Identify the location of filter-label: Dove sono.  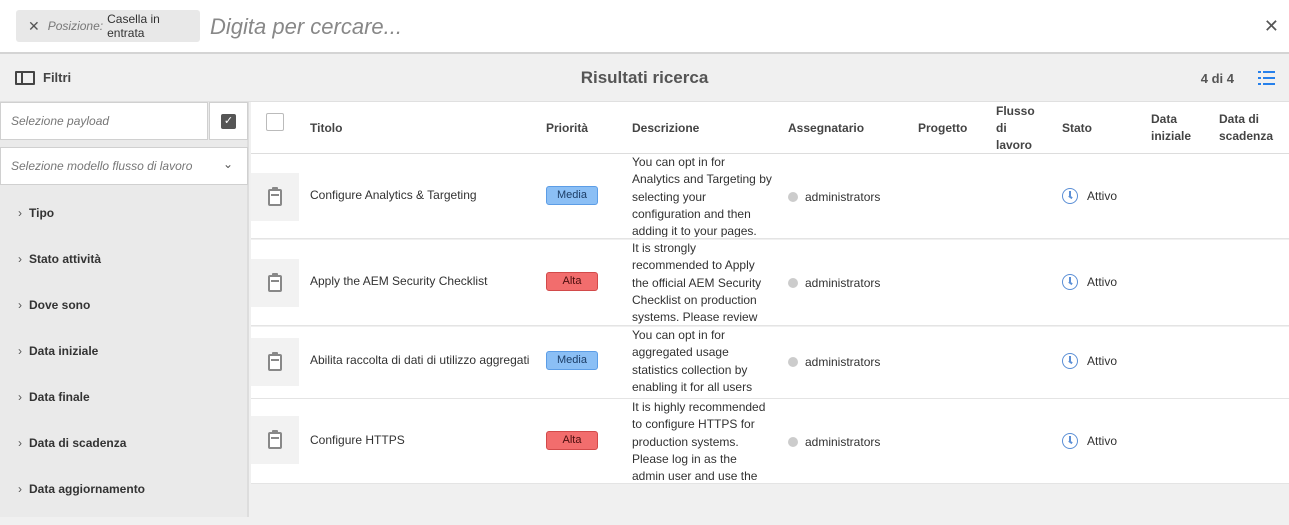
(60, 305).